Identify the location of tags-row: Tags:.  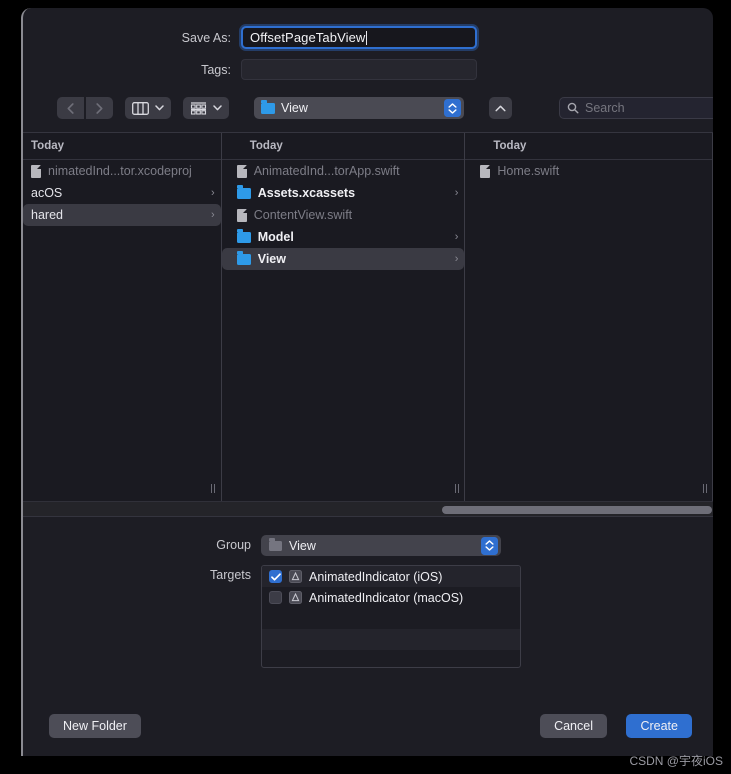
(368, 69).